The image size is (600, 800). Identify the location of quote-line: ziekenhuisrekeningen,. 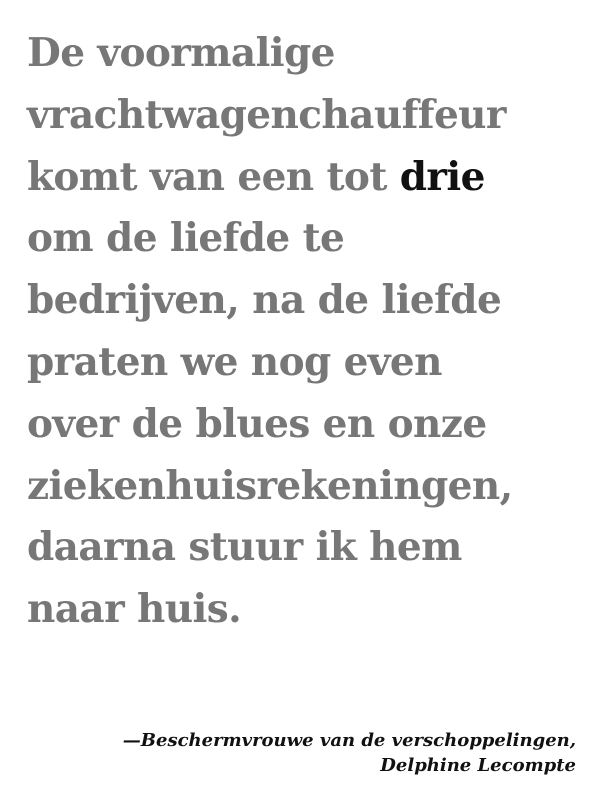
(270, 485).